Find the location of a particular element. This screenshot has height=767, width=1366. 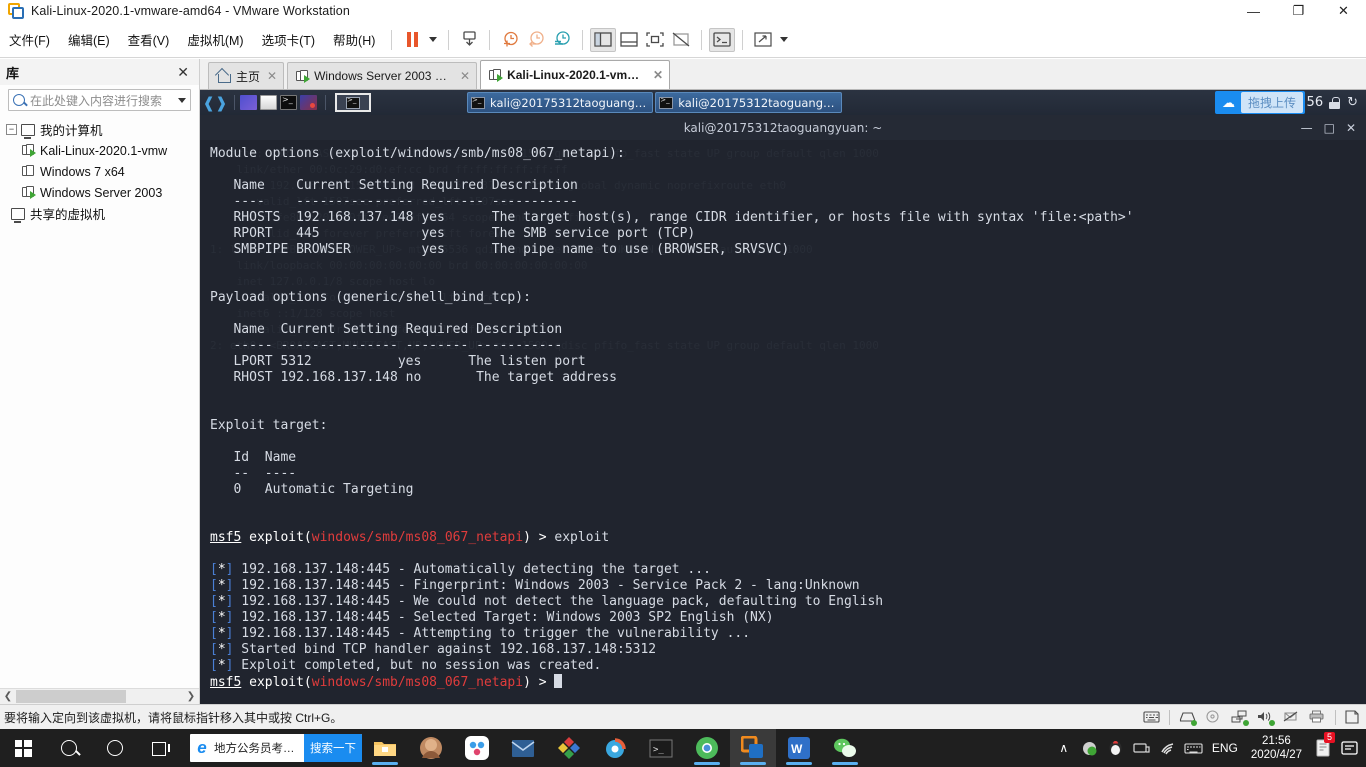

menu-vm: 虚拟机(M) is located at coordinates (215, 39).